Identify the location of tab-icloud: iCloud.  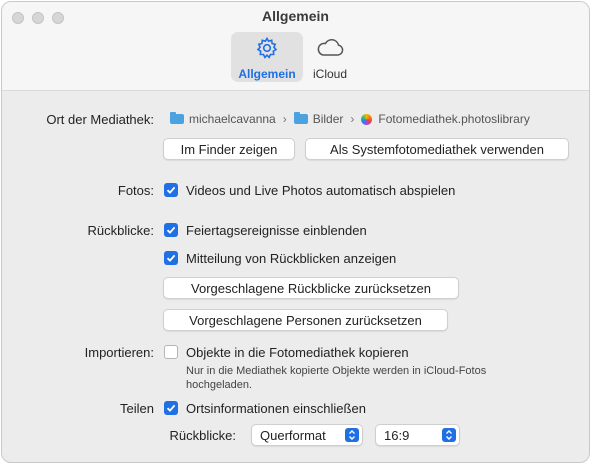
(330, 57).